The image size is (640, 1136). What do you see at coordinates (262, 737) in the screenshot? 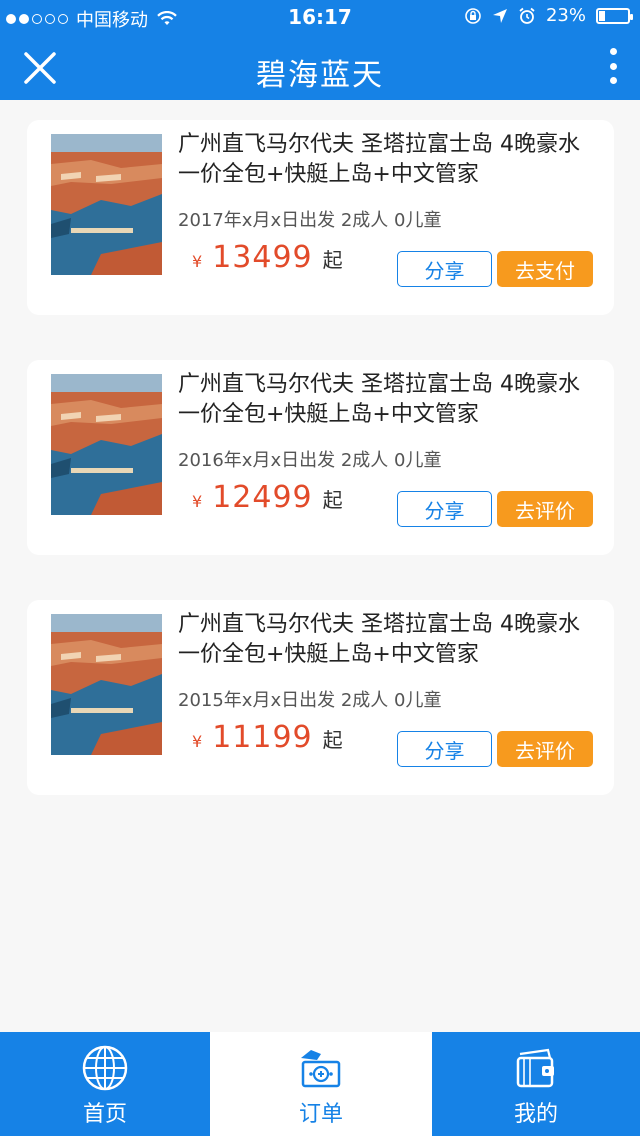
I see `price-amount: 11199` at bounding box center [262, 737].